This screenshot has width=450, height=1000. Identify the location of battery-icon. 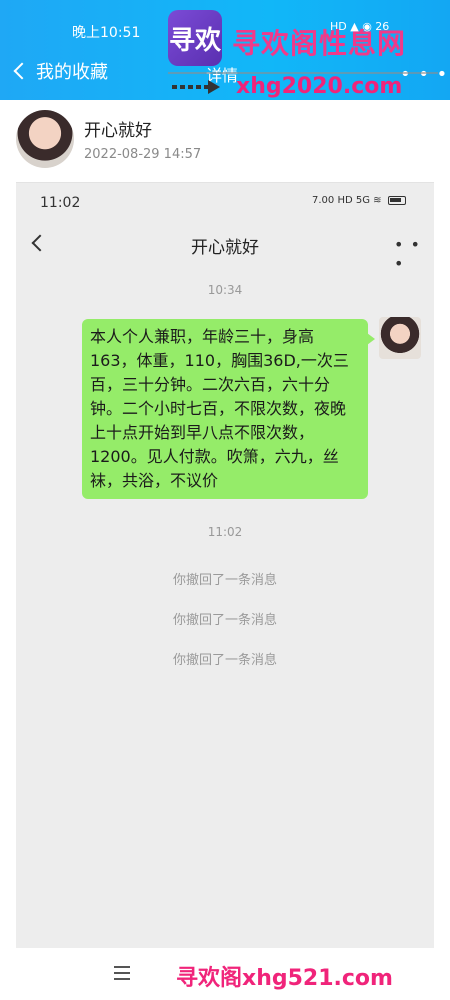
(396, 200).